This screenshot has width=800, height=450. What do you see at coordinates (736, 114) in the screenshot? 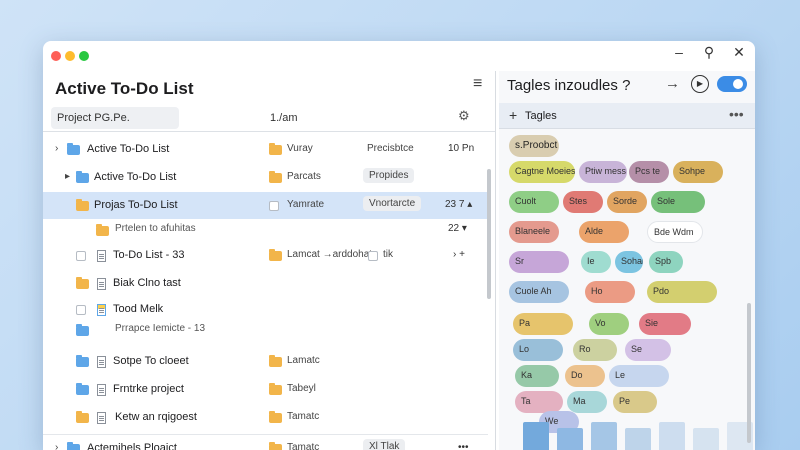
I see `more-options-icon: •••` at bounding box center [736, 114].